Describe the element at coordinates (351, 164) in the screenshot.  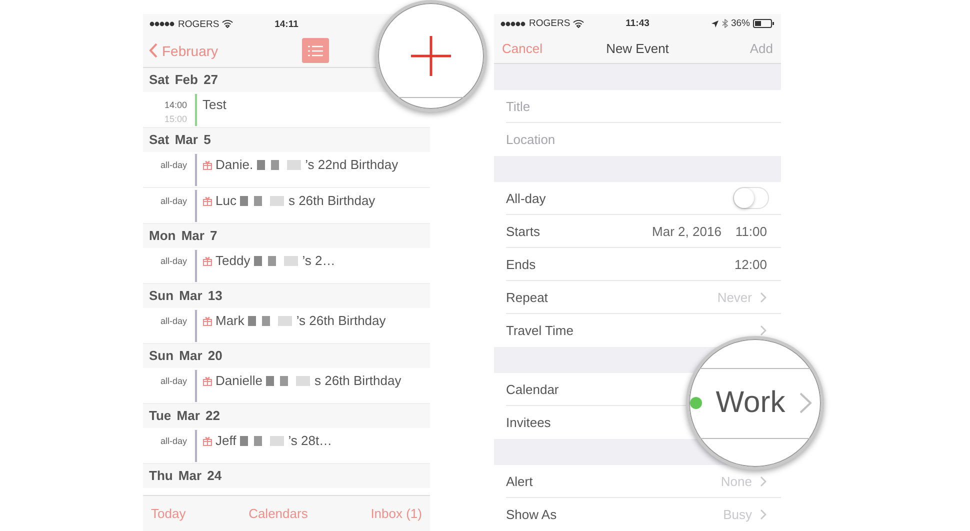
I see `event-title: ’s 22nd Birthday` at that location.